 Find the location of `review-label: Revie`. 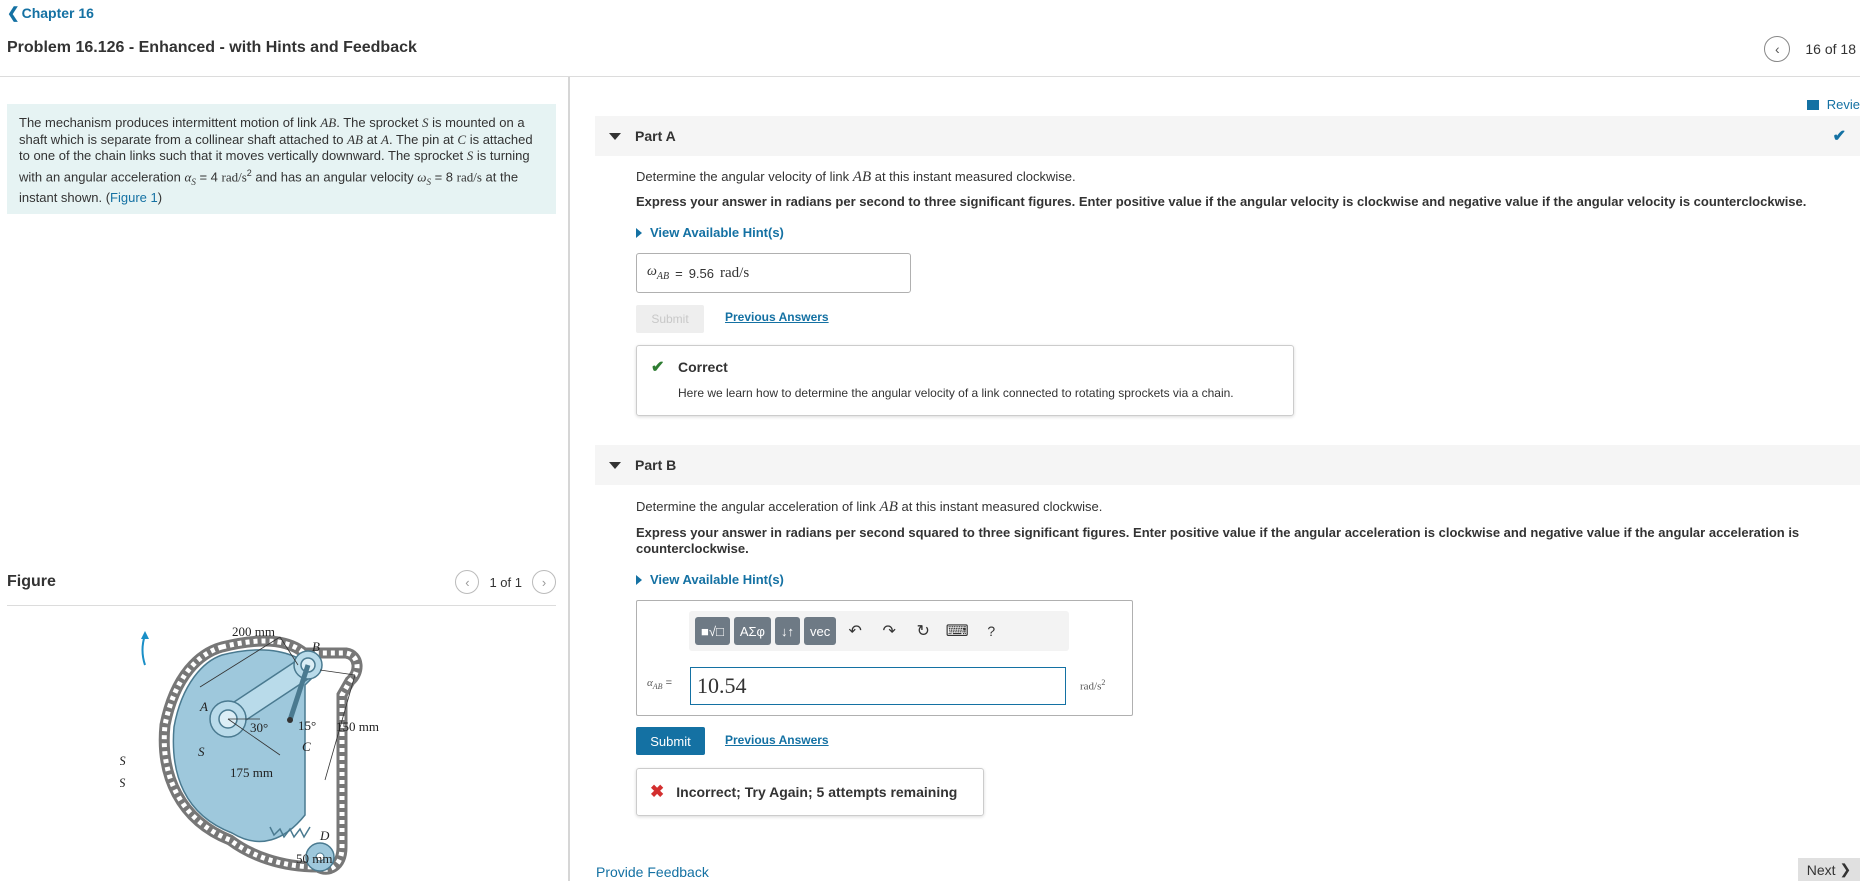

review-label: Revie is located at coordinates (1843, 104).